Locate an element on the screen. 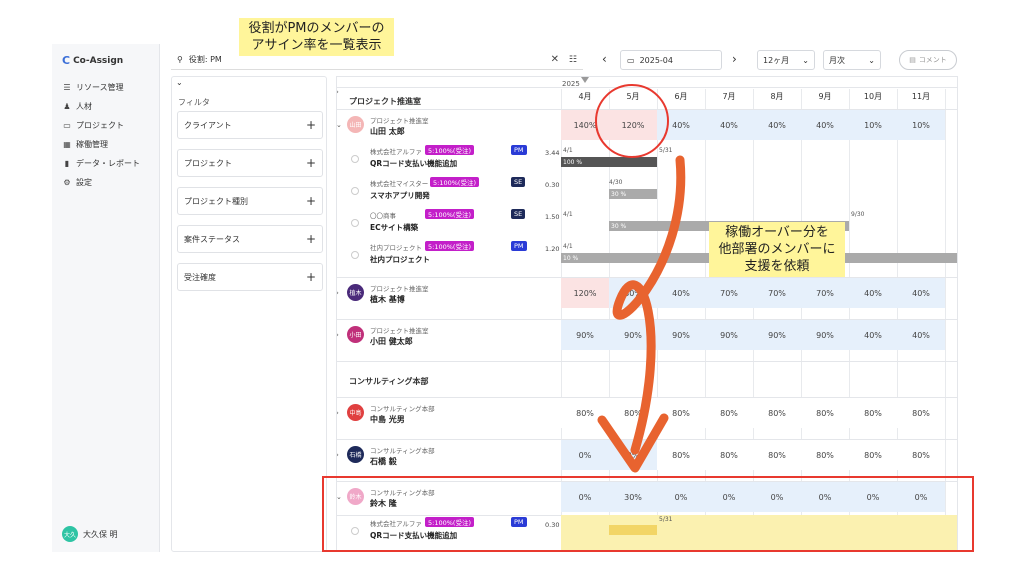 This screenshot has width=1024, height=576. person-name: 石橋 毅 is located at coordinates (383, 461).